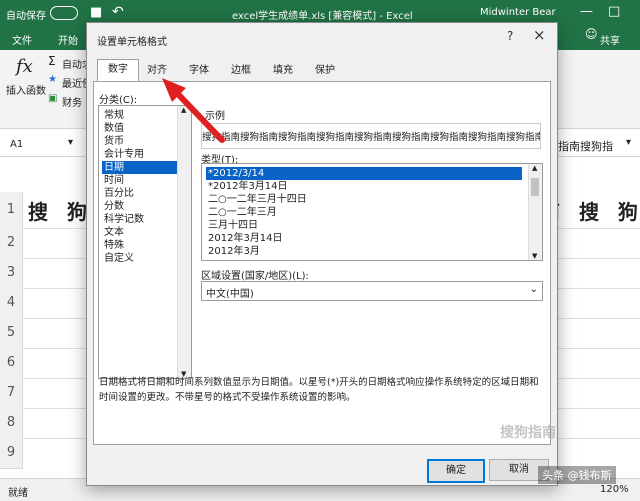 This screenshot has height=501, width=640. Describe the element at coordinates (577, 475) in the screenshot. I see `watermark-credit: 头条 @钱布斯` at that location.